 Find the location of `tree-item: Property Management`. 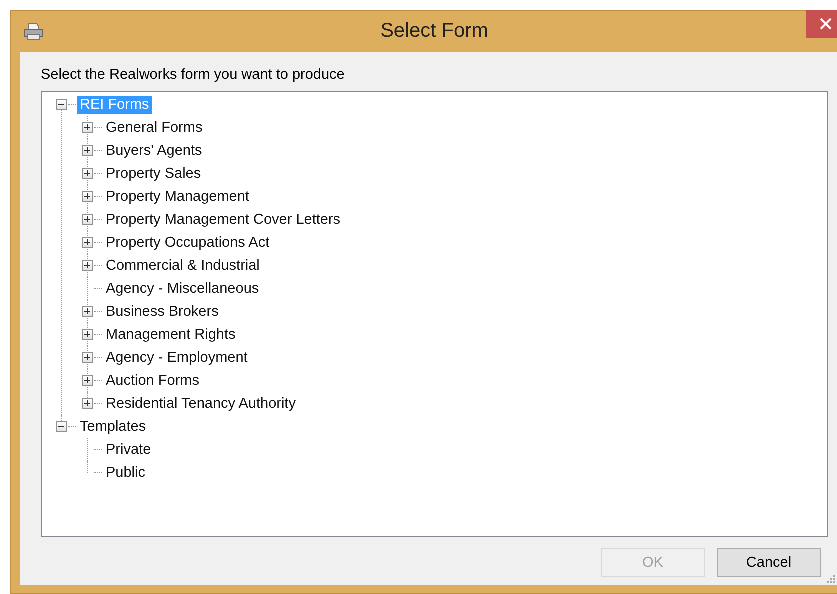

tree-item: Property Management is located at coordinates (177, 197).